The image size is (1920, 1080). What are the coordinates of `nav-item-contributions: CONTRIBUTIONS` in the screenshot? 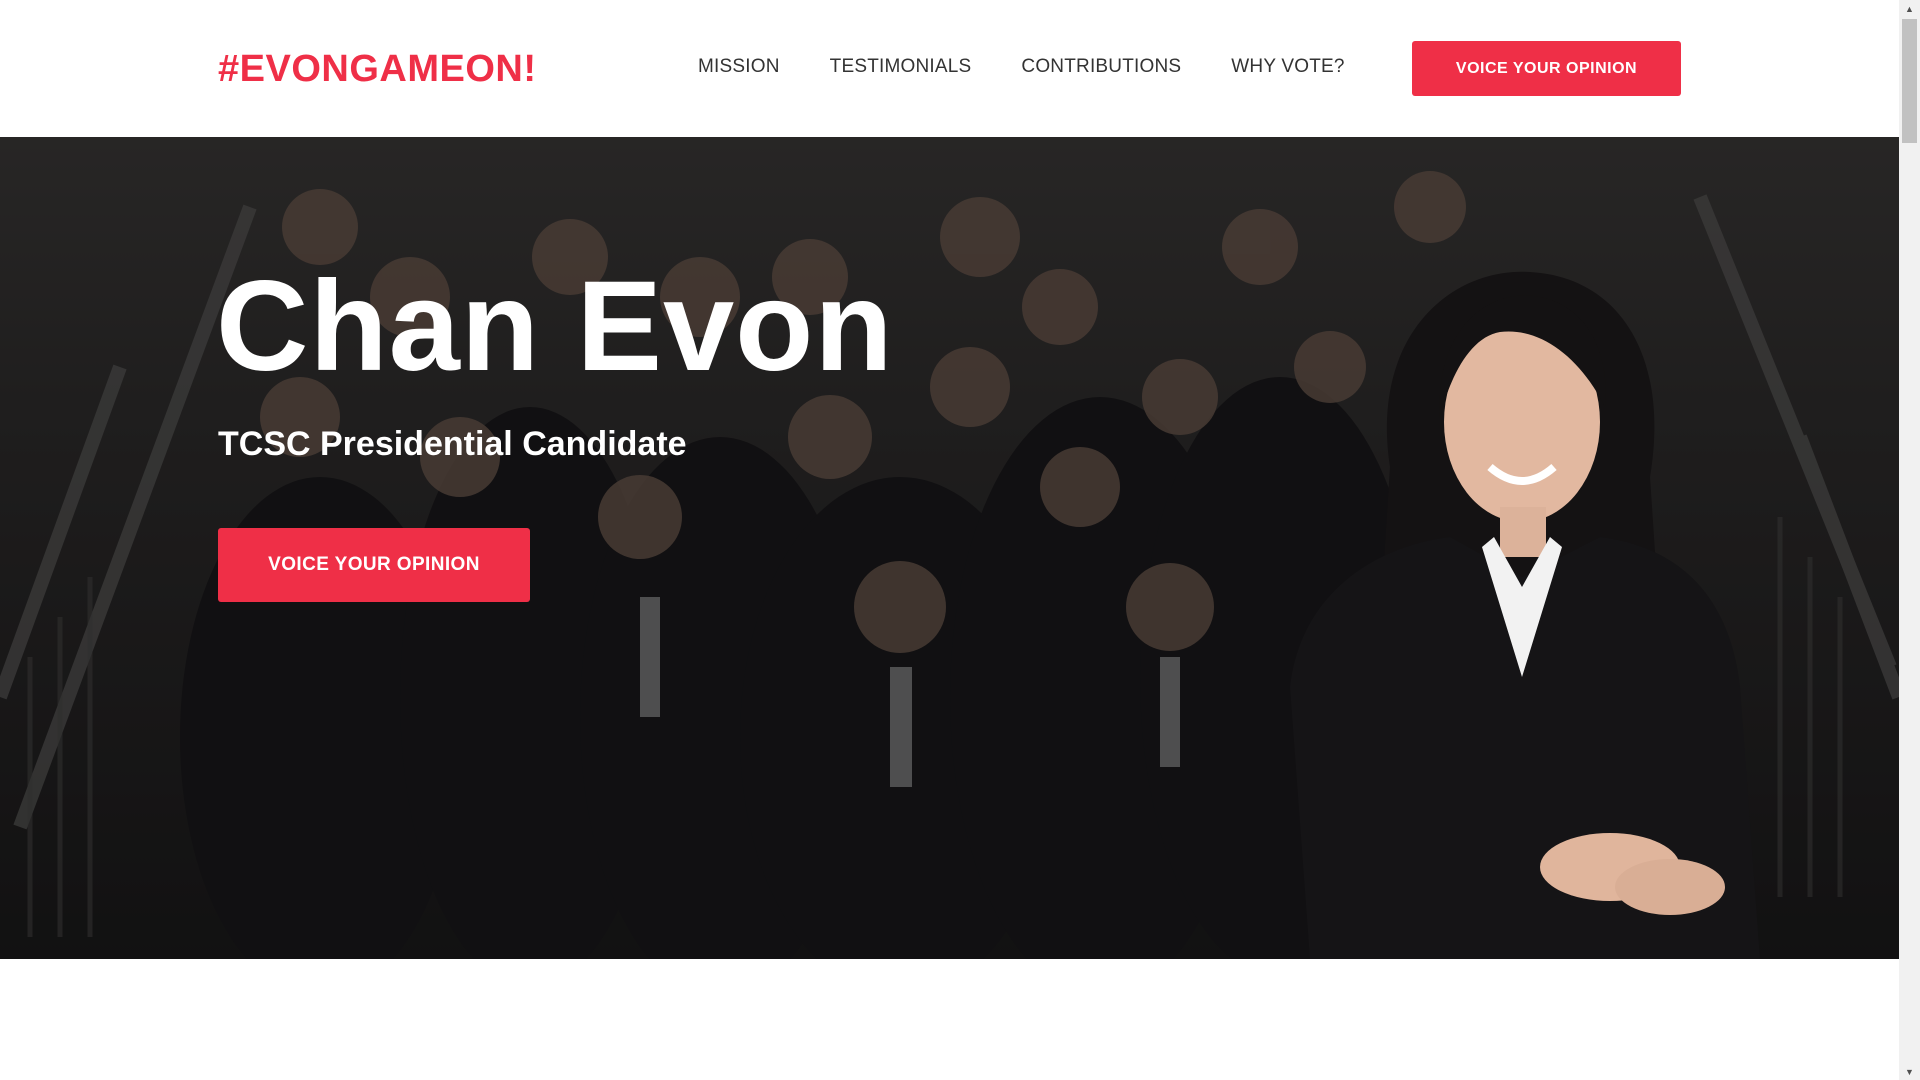 It's located at (1101, 67).